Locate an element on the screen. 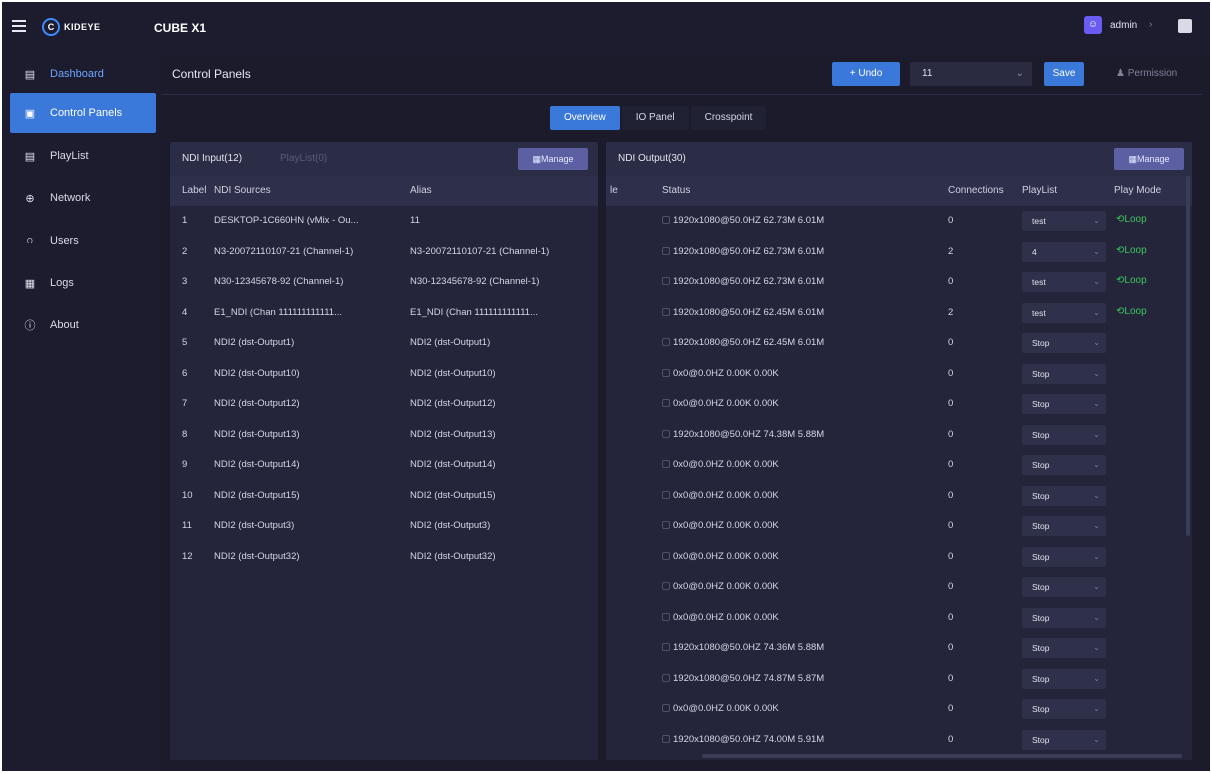 The width and height of the screenshot is (1212, 773). undo-button: + Undo is located at coordinates (866, 74).